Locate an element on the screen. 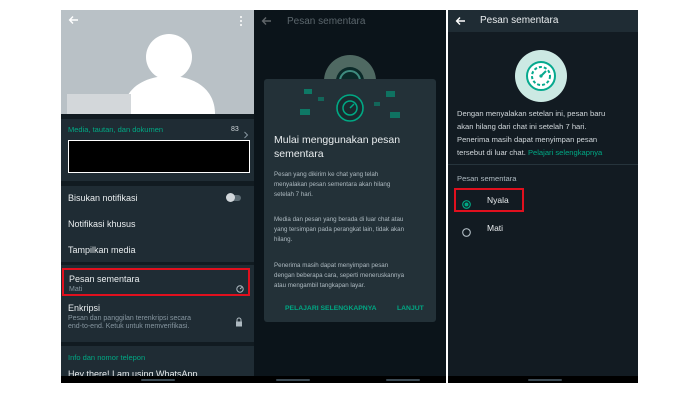 The height and width of the screenshot is (393, 700). toggle-knob is located at coordinates (230, 197).